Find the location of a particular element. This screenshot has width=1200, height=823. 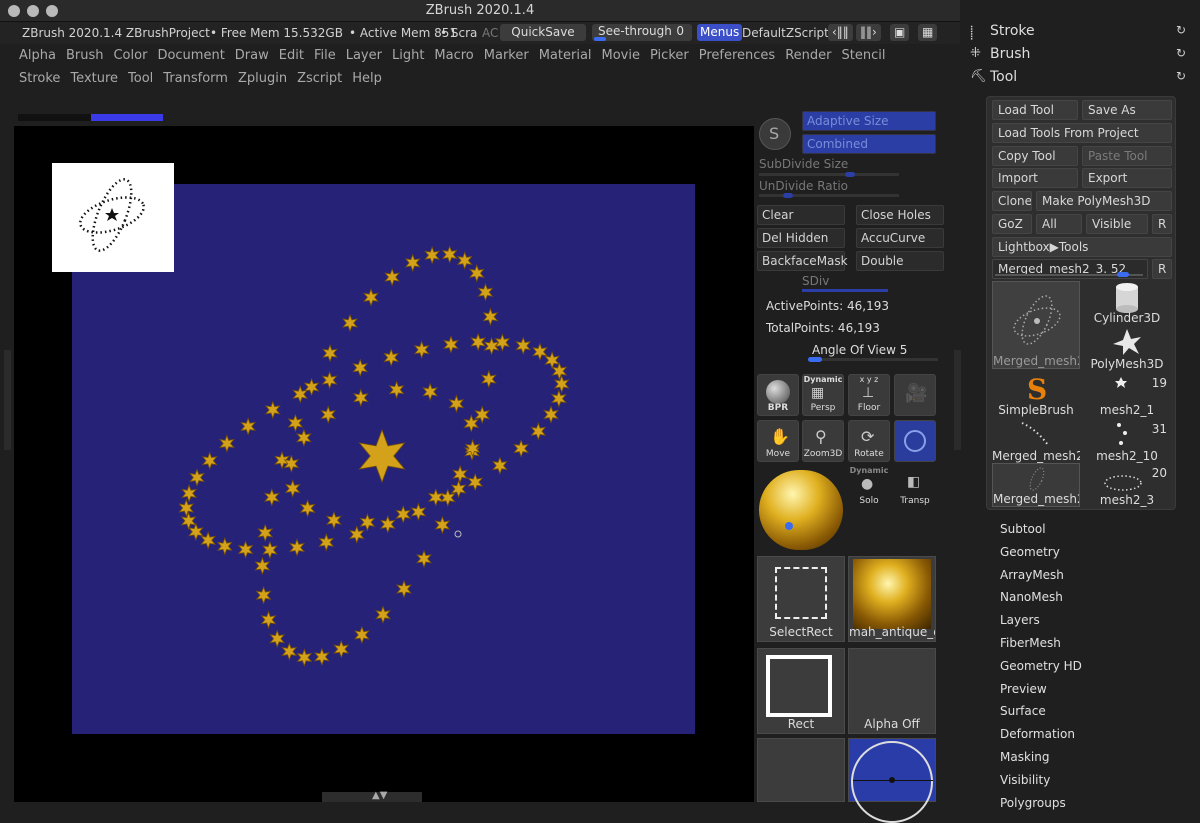

menu-brush: Brush is located at coordinates (85, 55).